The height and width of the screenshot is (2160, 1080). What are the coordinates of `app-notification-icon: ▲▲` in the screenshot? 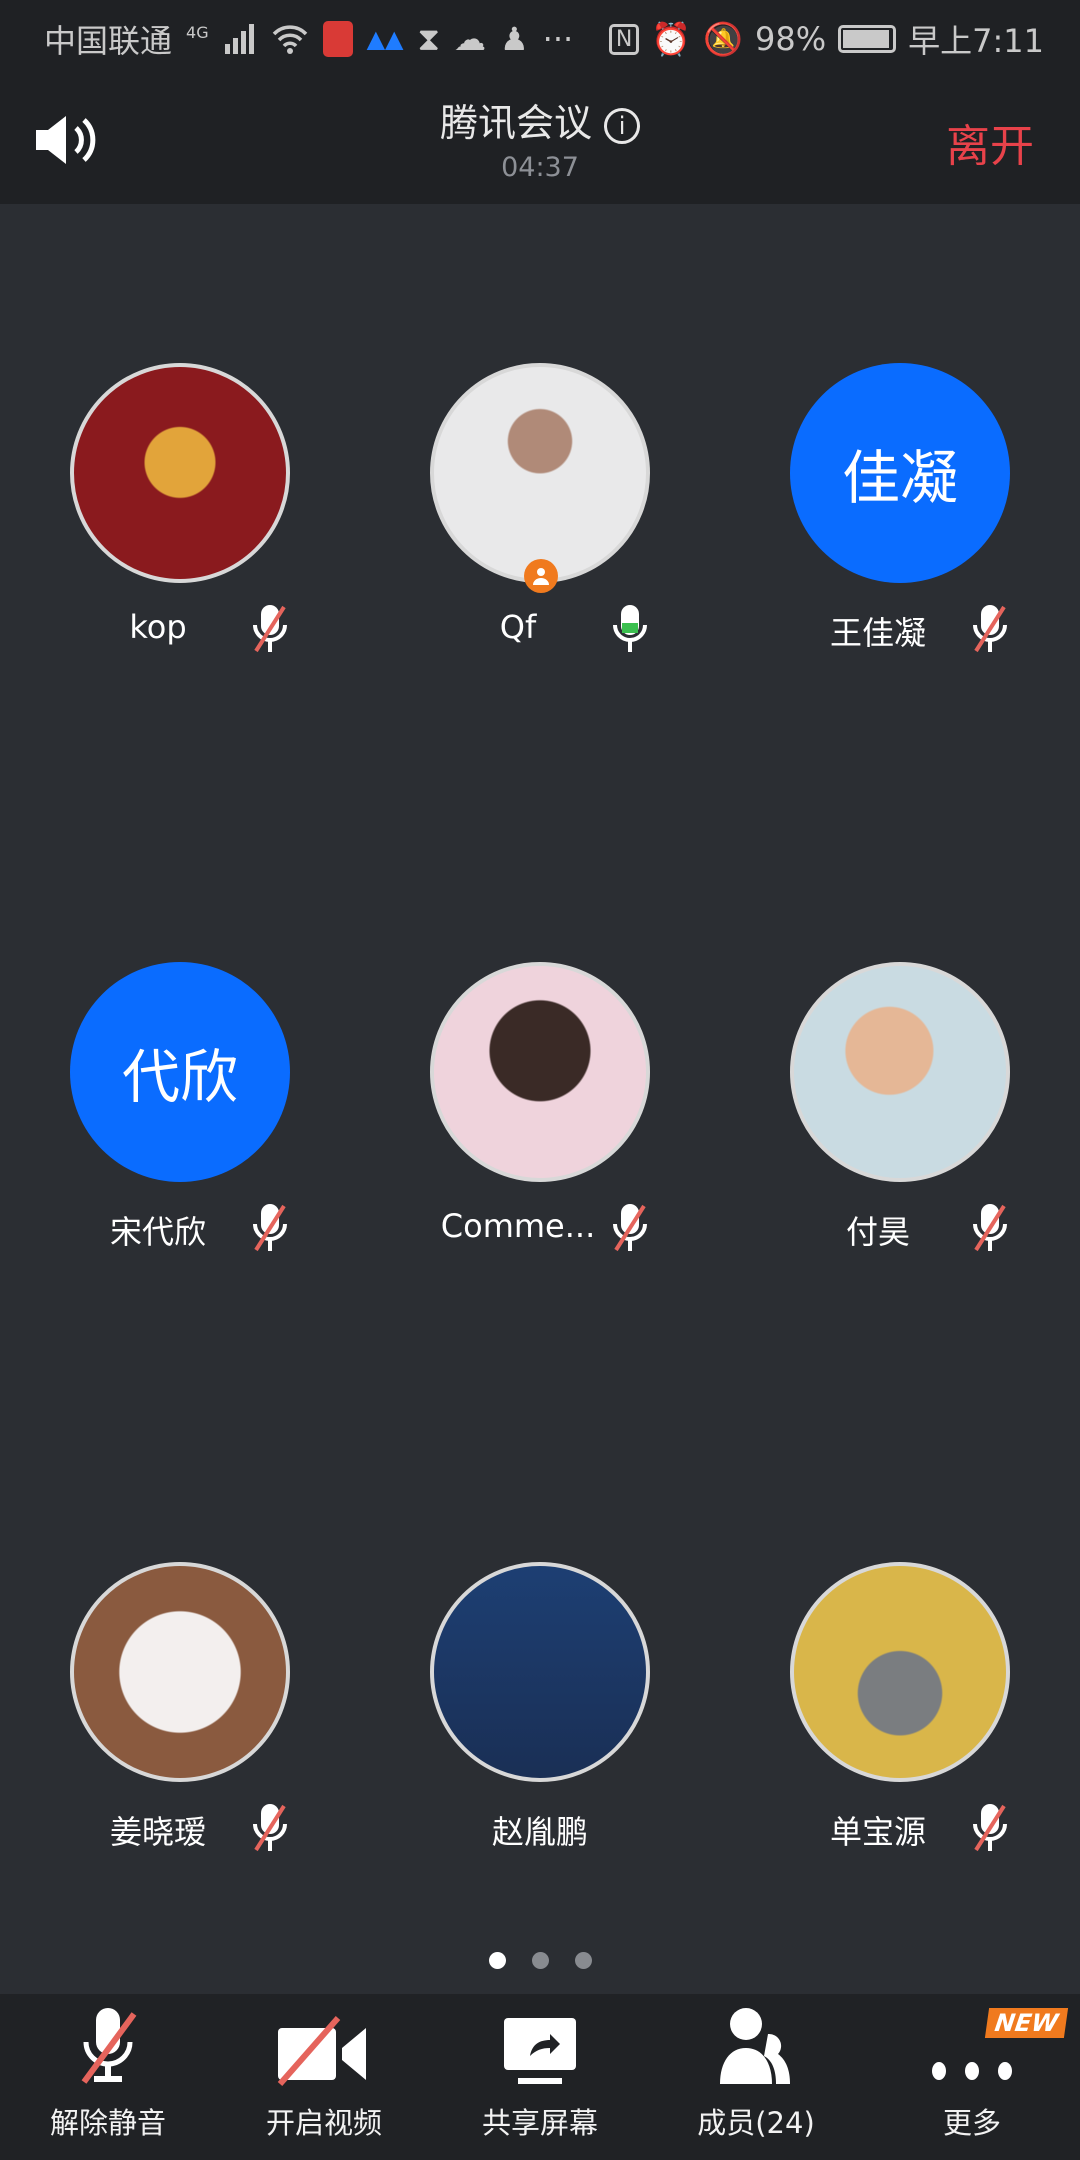 It's located at (385, 39).